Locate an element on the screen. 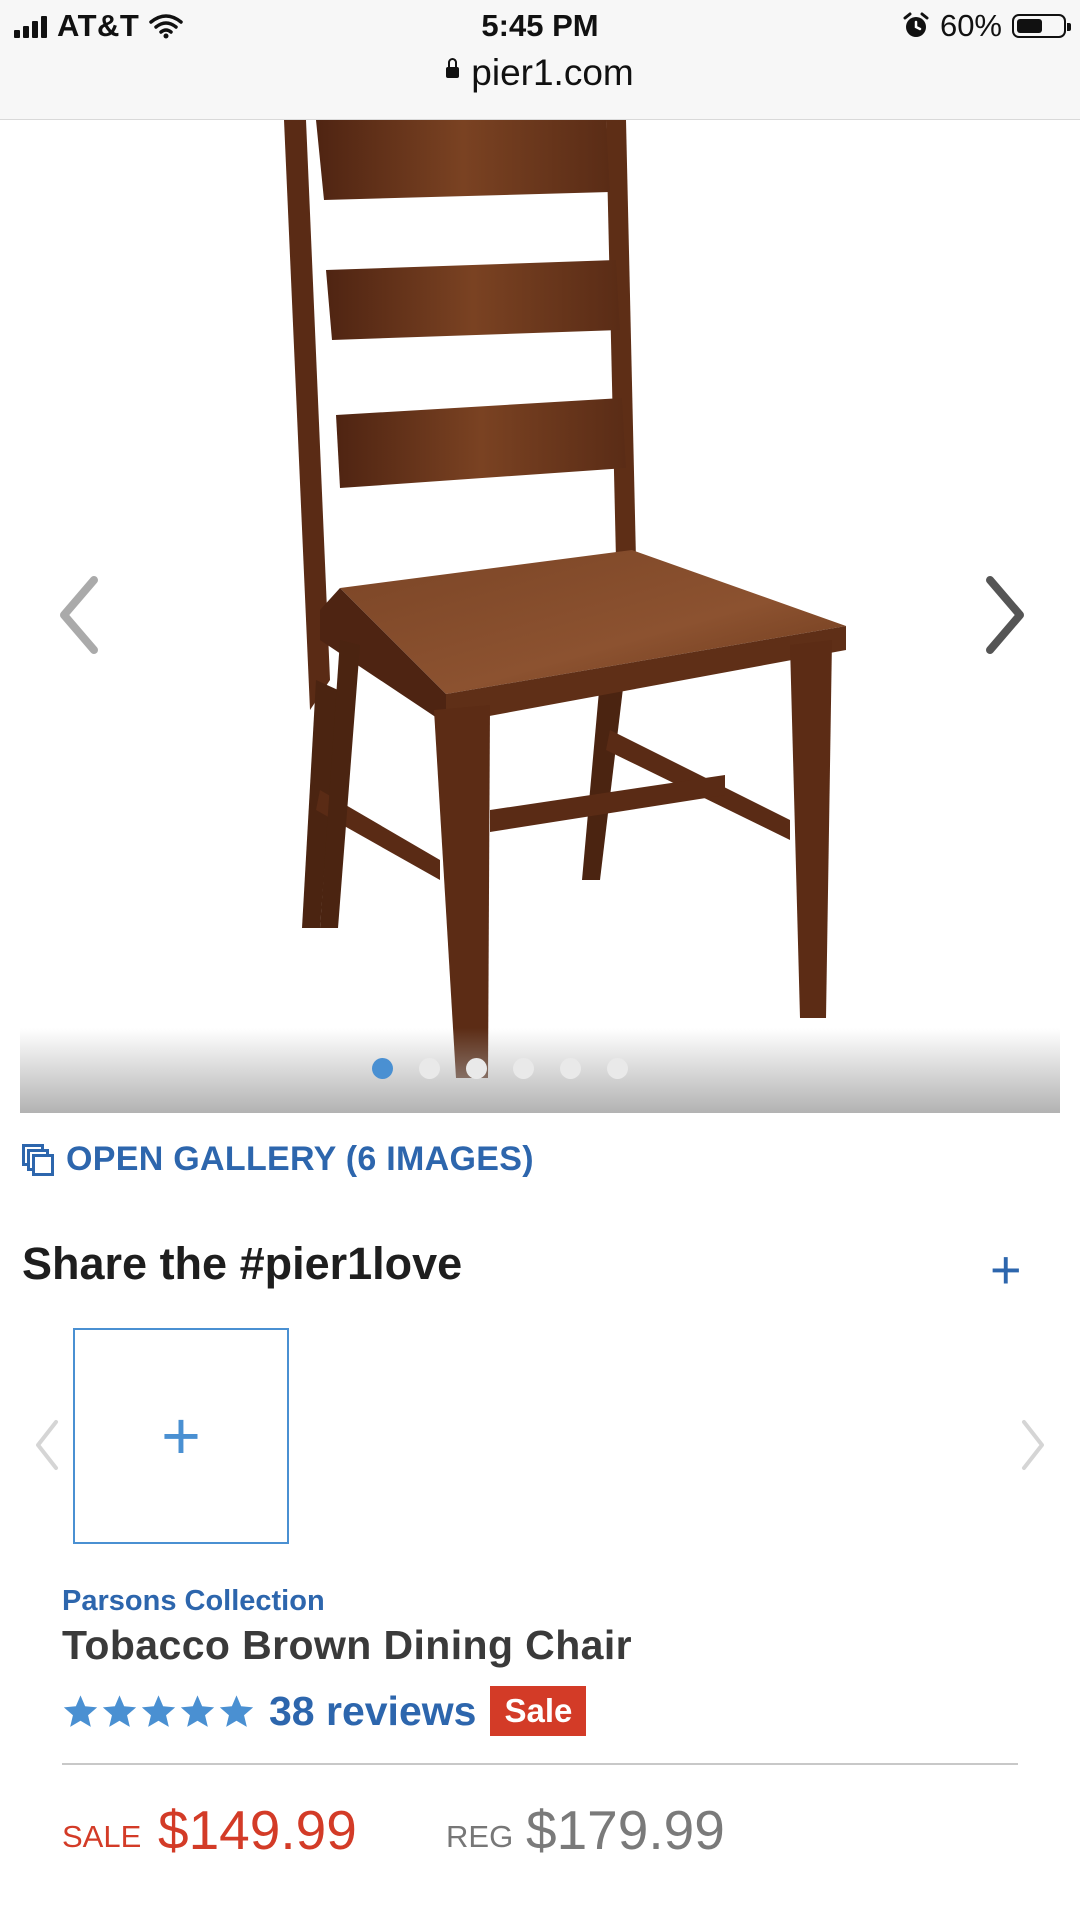 The image size is (1080, 1920). status-right: 60% is located at coordinates (986, 26).